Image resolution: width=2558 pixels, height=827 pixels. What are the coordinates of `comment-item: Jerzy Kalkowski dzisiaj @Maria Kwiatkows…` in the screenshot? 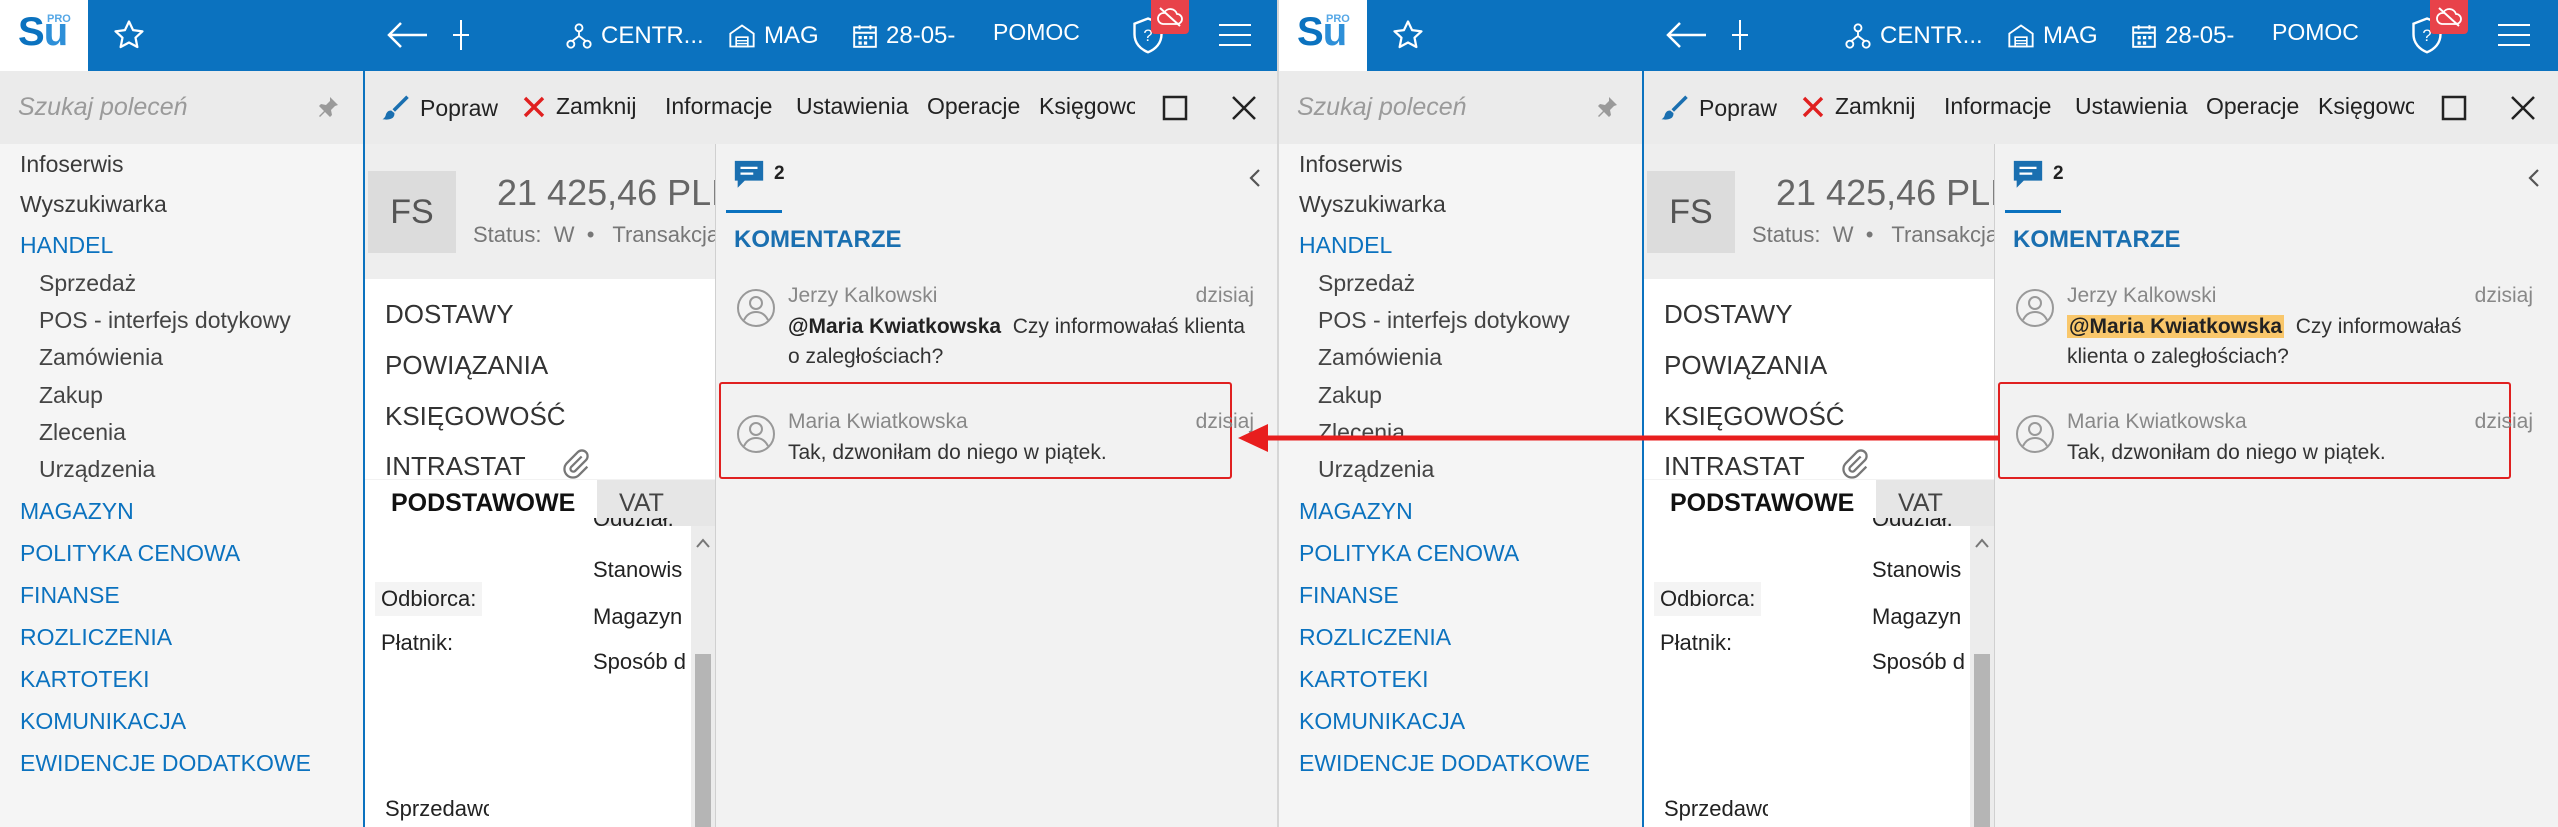 It's located at (2277, 329).